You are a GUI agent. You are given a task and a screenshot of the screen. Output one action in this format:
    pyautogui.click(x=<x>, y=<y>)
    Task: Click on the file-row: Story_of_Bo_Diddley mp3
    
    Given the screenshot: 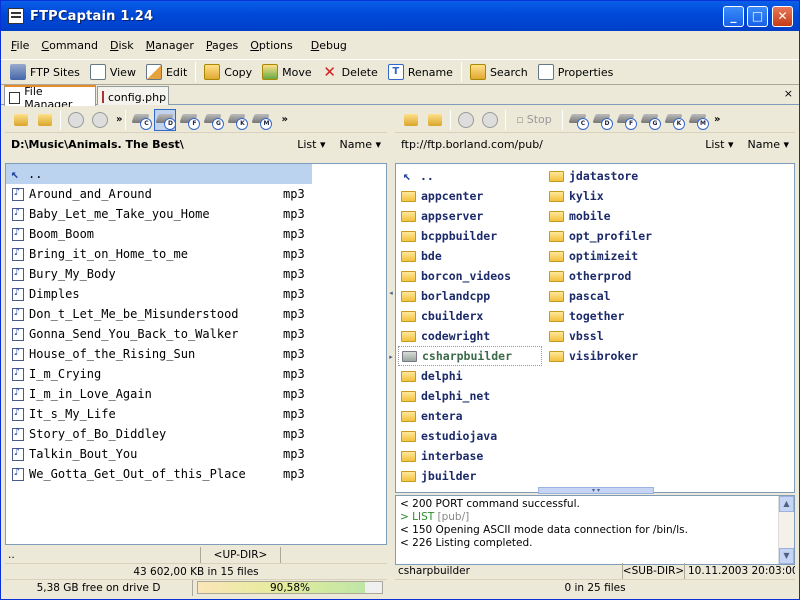 What is the action you would take?
    pyautogui.click(x=196, y=434)
    